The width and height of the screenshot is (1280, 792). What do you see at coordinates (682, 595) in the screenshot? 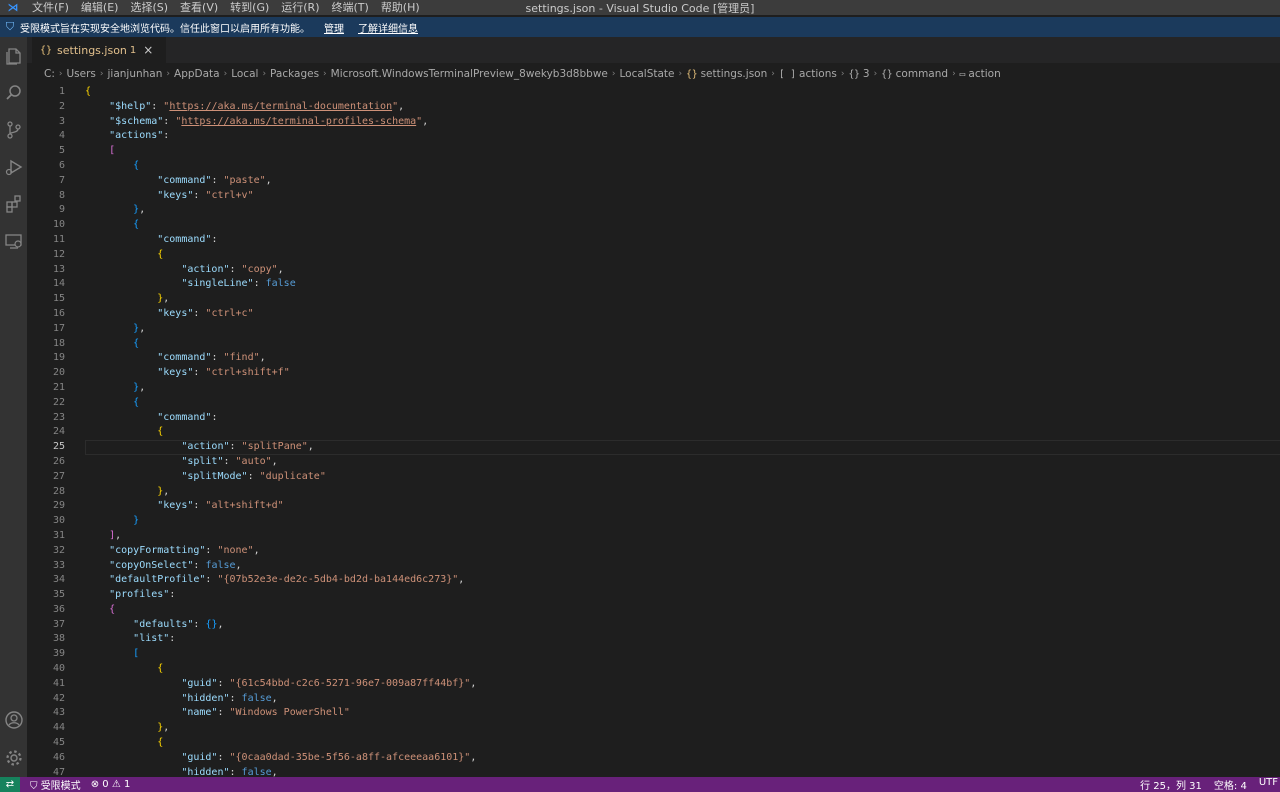
I see `code-line: "profiles":` at bounding box center [682, 595].